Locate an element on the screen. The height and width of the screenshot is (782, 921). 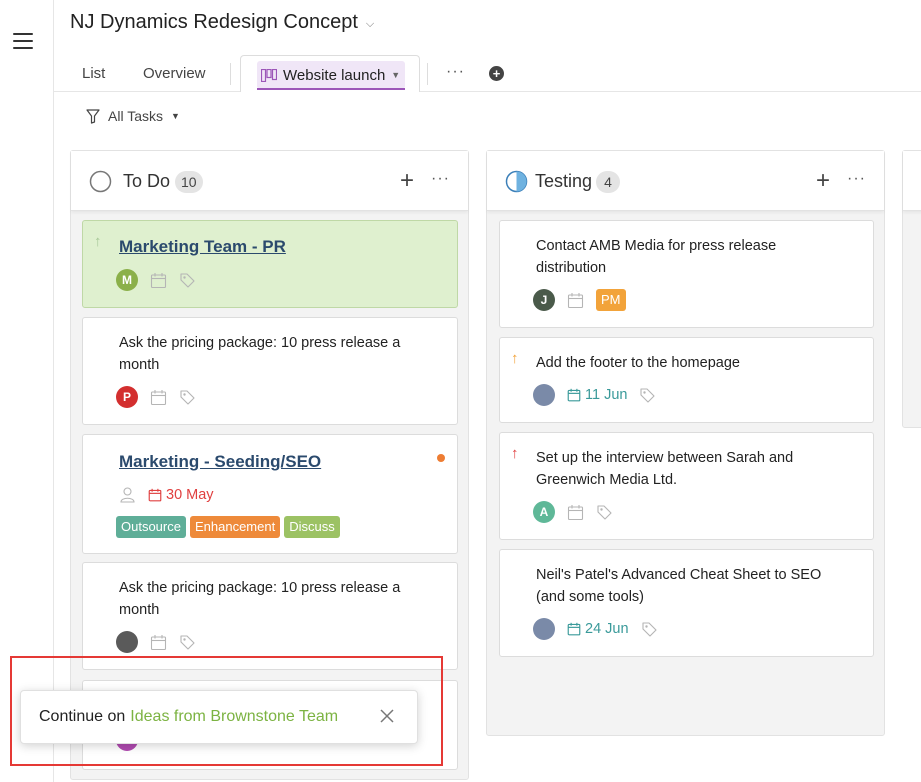
column-header: Testing 4 + ··· is located at coordinates (685, 181).